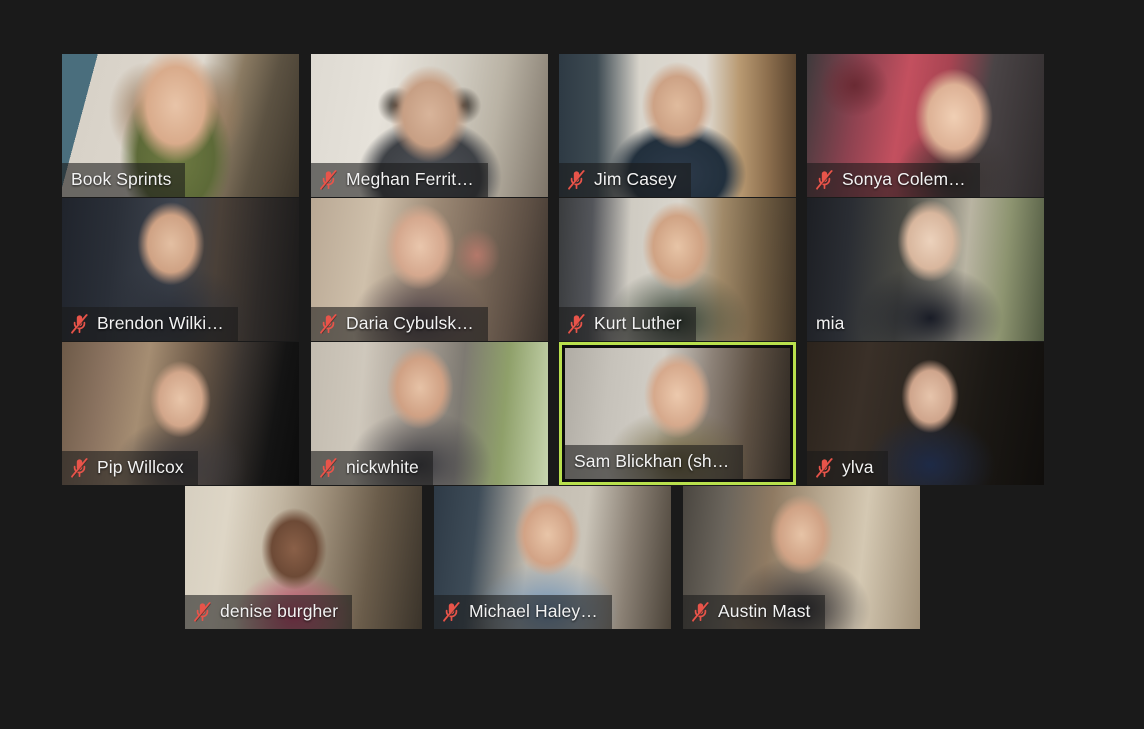  What do you see at coordinates (801, 557) in the screenshot?
I see `participant-tile: Austin Mast` at bounding box center [801, 557].